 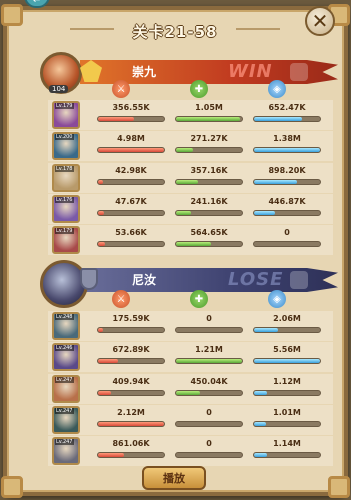 What do you see at coordinates (64, 379) in the screenshot?
I see `unit-level: Lv.247` at bounding box center [64, 379].